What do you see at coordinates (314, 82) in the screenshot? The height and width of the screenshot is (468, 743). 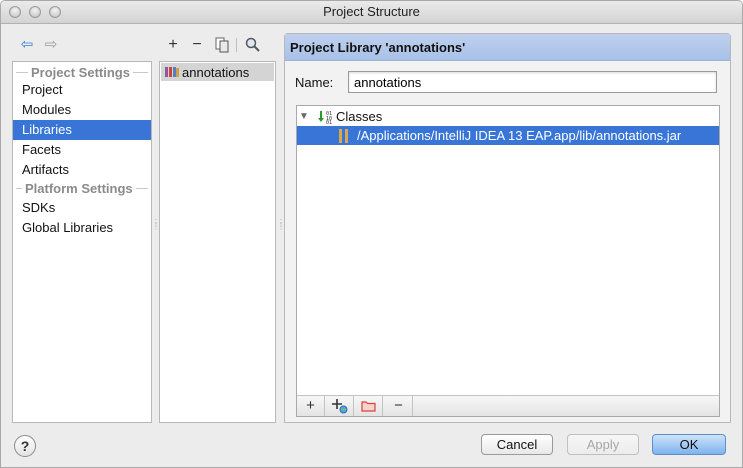 I see `name-label: Name:` at bounding box center [314, 82].